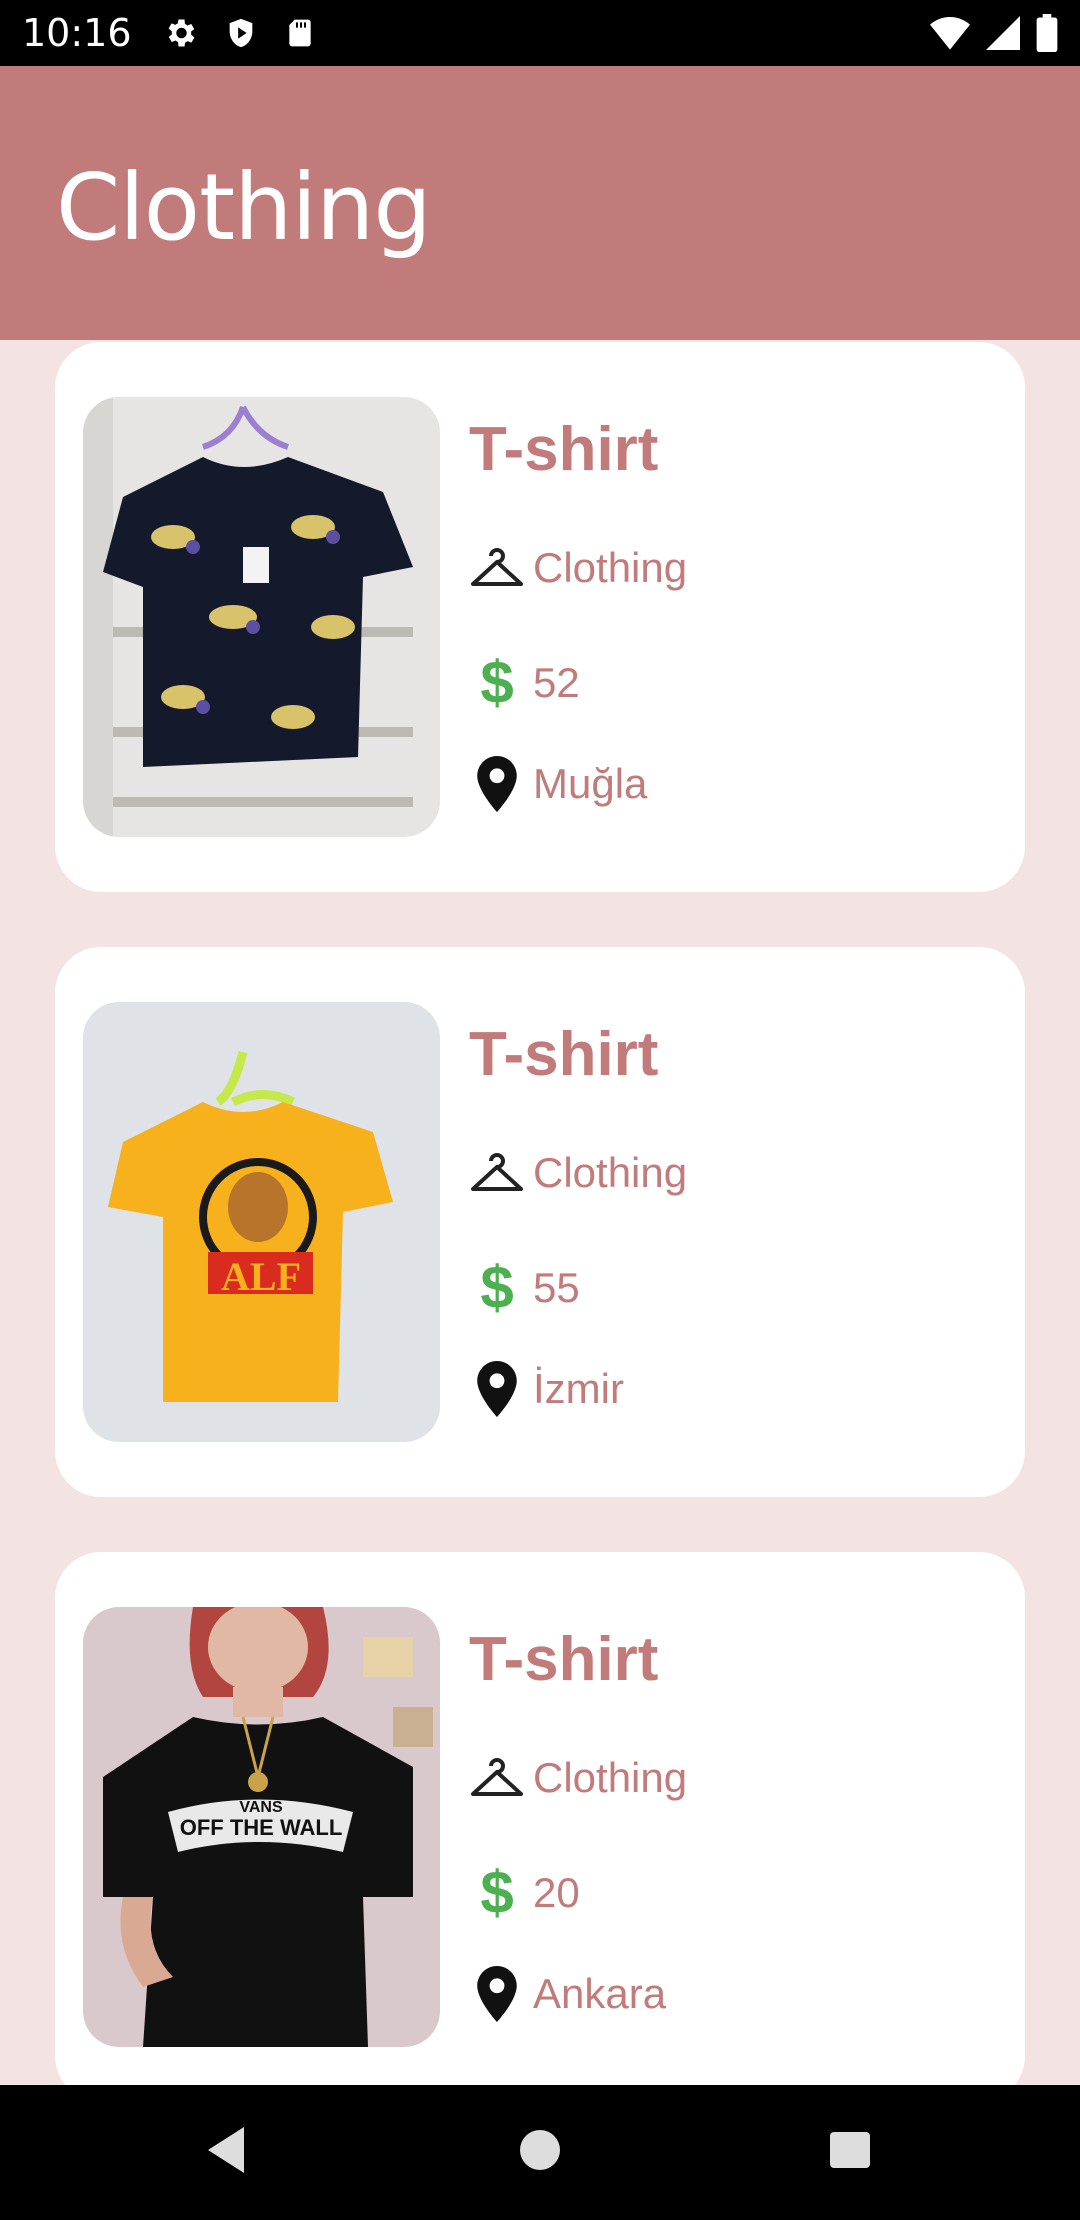 The width and height of the screenshot is (1080, 2220). What do you see at coordinates (540, 33) in the screenshot?
I see `status-bar: 10:16` at bounding box center [540, 33].